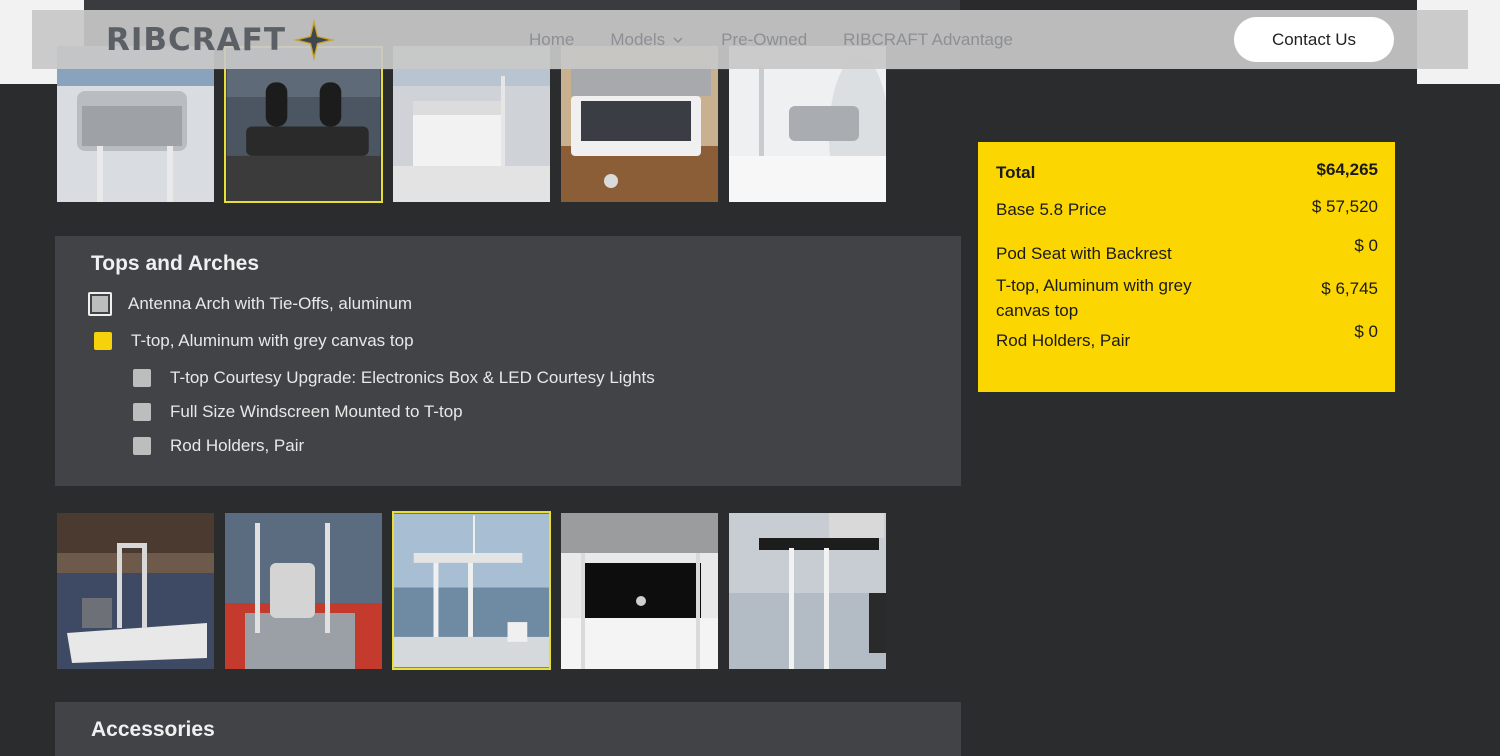 The image size is (1500, 756). Describe the element at coordinates (1094, 298) in the screenshot. I see `summary-row-label: T-top, Aluminum with grey canvas top` at that location.